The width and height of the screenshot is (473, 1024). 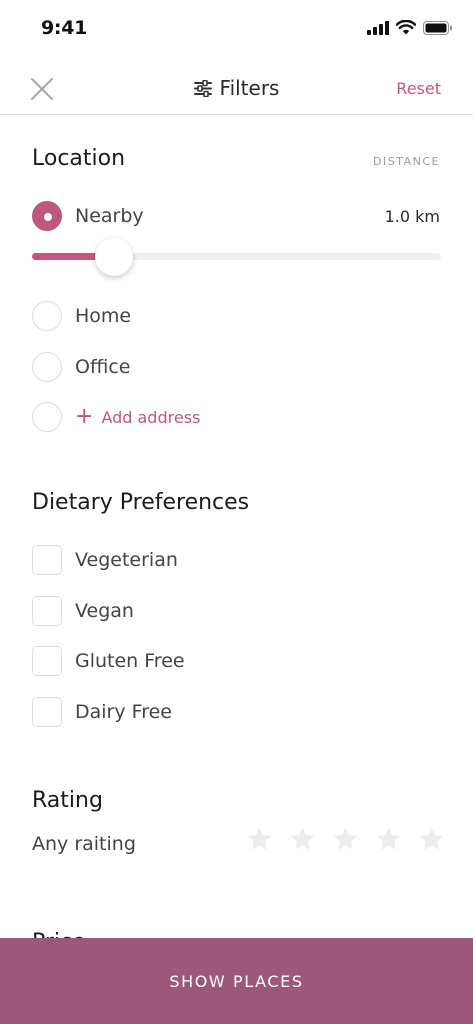 I want to click on radio-home, so click(x=47, y=316).